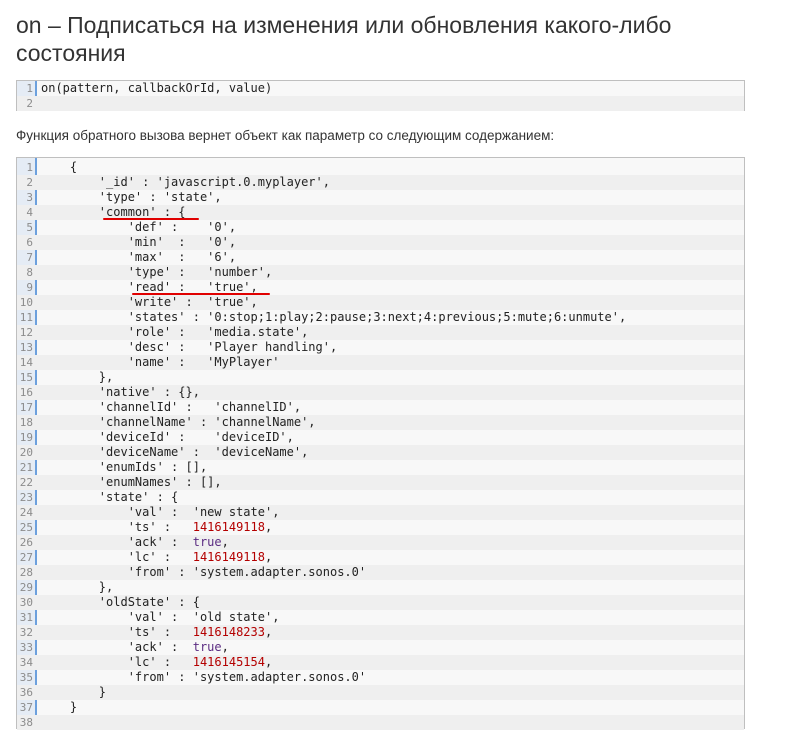 This screenshot has width=803, height=746. Describe the element at coordinates (380, 242) in the screenshot. I see `code-line: 6 'min' : '0',` at that location.